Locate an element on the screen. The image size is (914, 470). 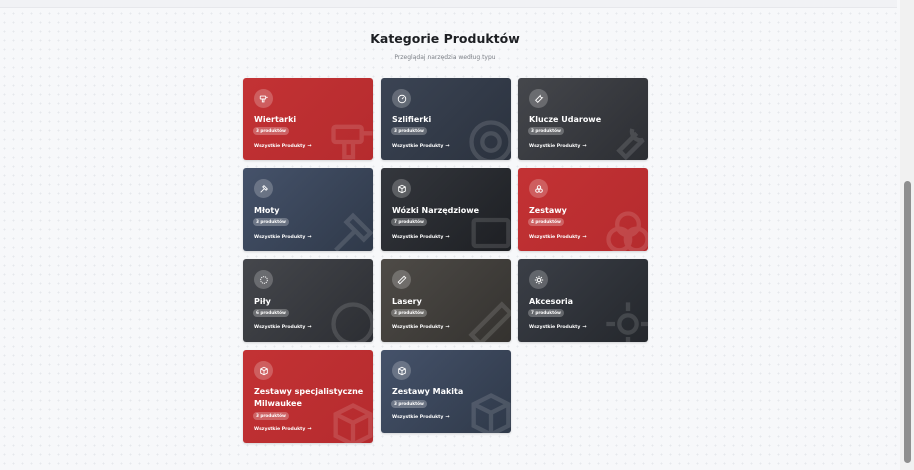
category-card-zestawy: Zestawy 4 produktów Wszystkie Produkty → is located at coordinates (583, 209).